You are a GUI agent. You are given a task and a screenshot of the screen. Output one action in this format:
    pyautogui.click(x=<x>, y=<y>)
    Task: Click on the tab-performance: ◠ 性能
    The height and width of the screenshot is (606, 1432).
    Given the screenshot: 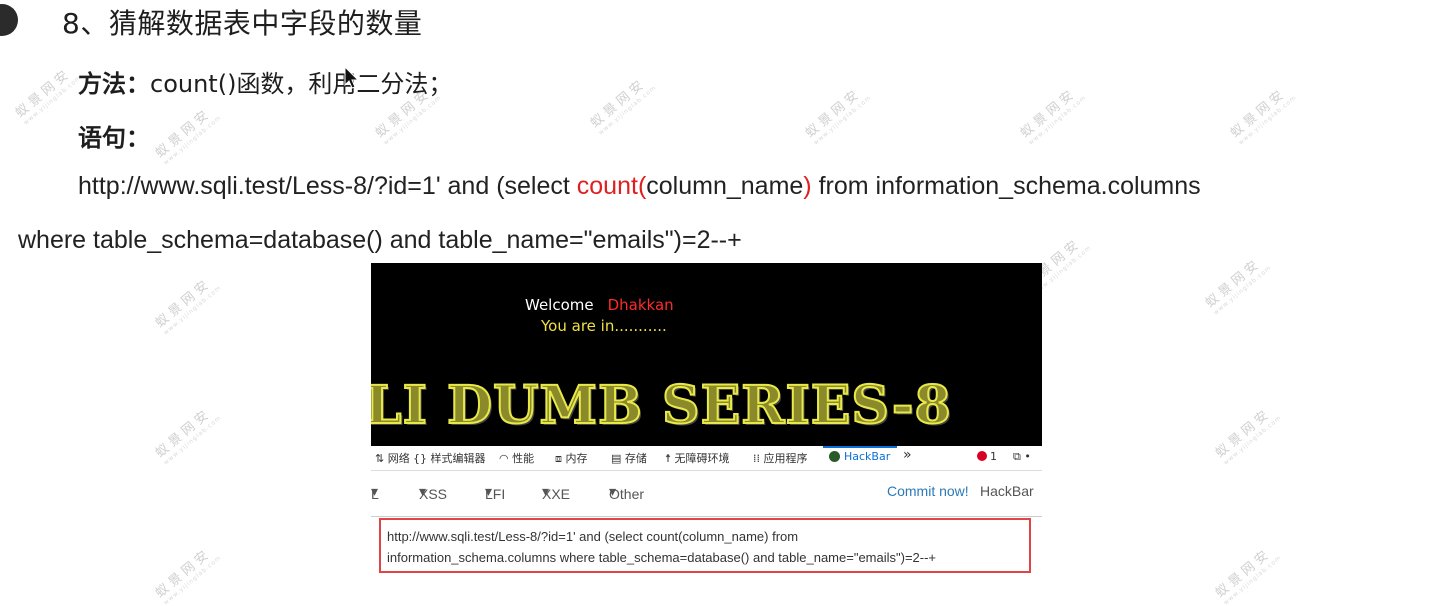 What is the action you would take?
    pyautogui.click(x=516, y=458)
    